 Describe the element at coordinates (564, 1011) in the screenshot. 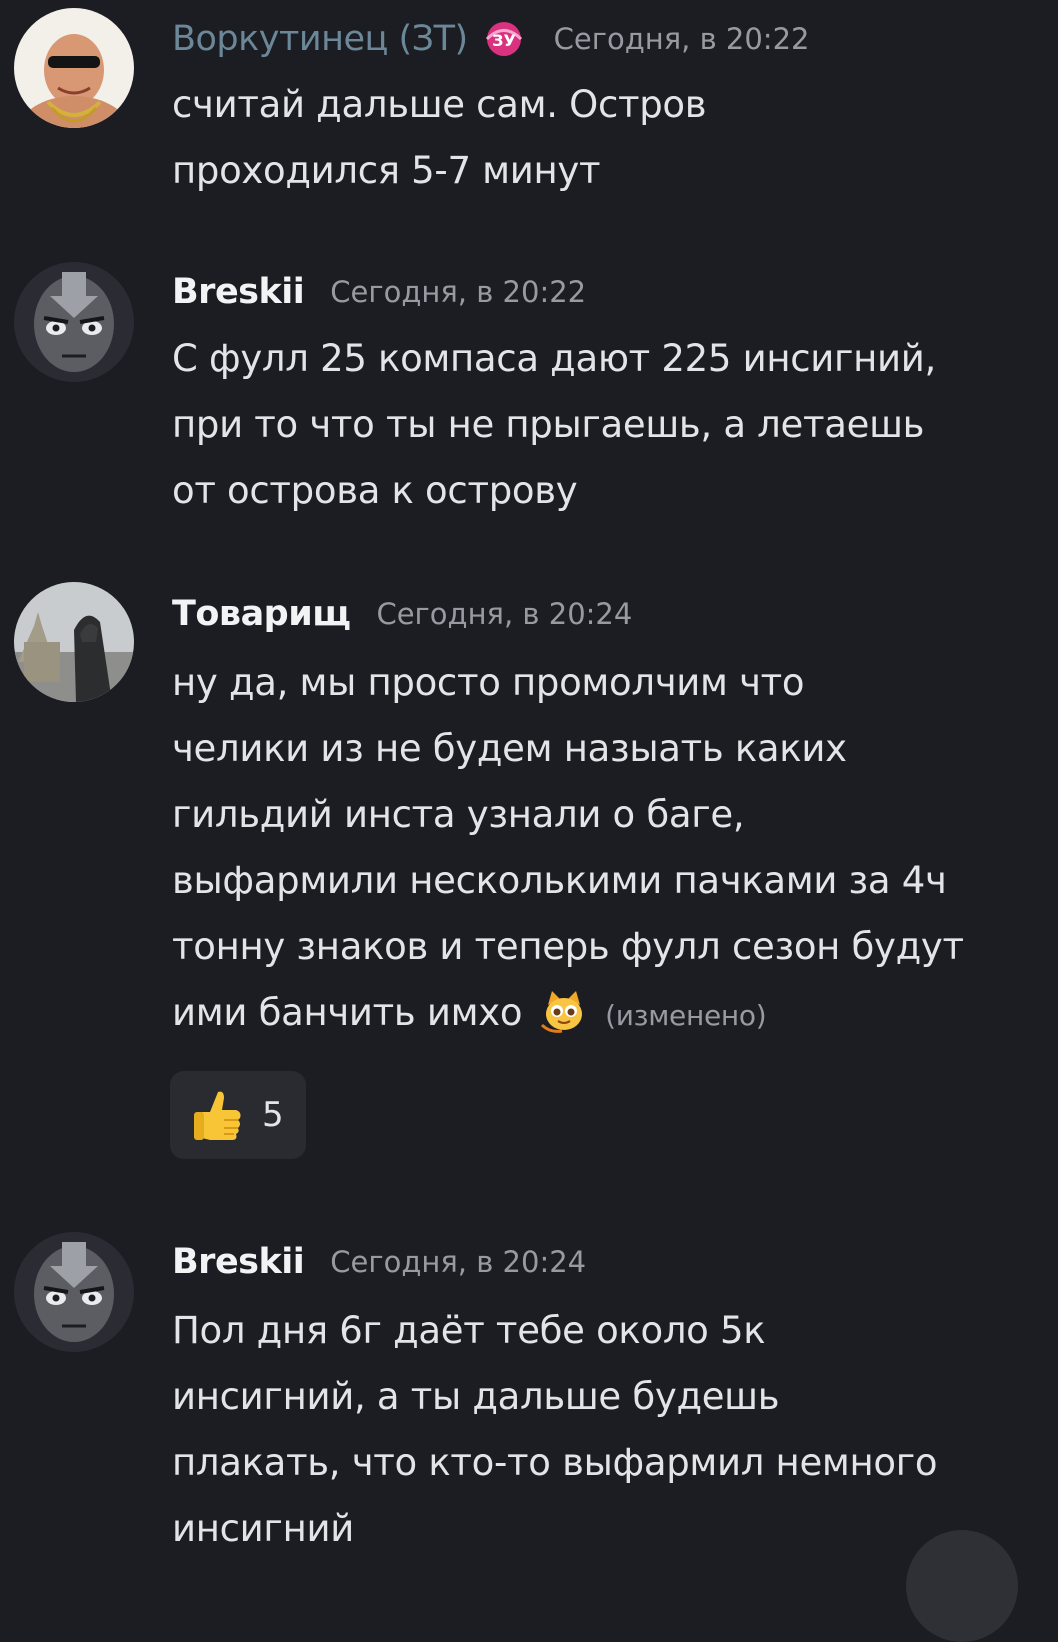

I see `cat-face-emoji-icon` at that location.